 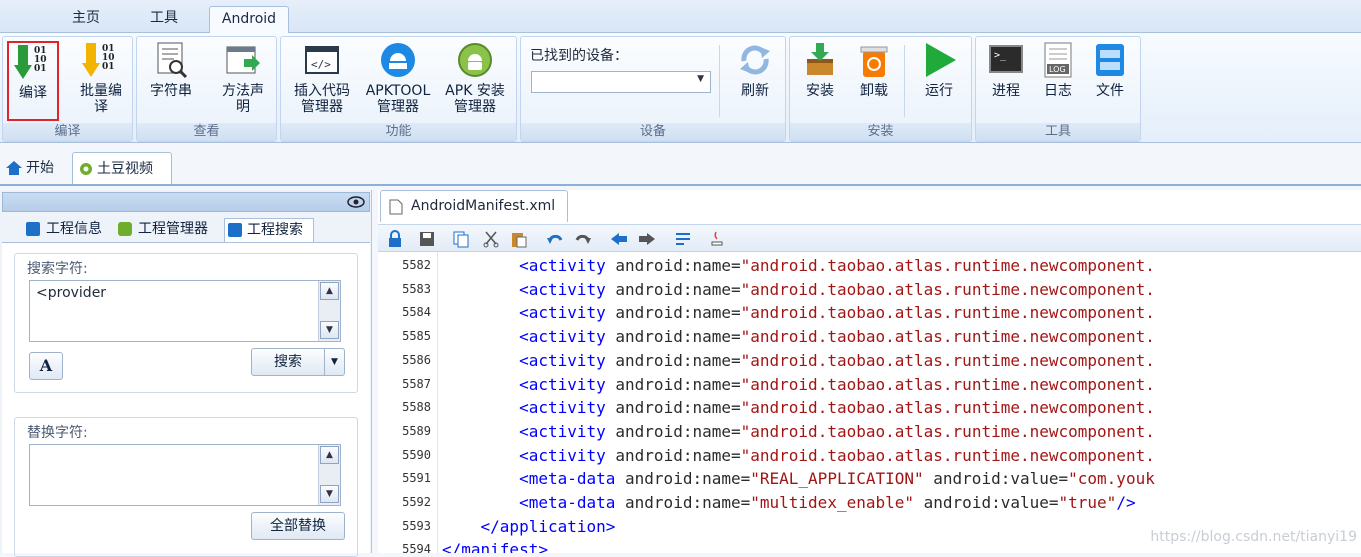 What do you see at coordinates (416, 549) in the screenshot?
I see `line-number: 5594` at bounding box center [416, 549].